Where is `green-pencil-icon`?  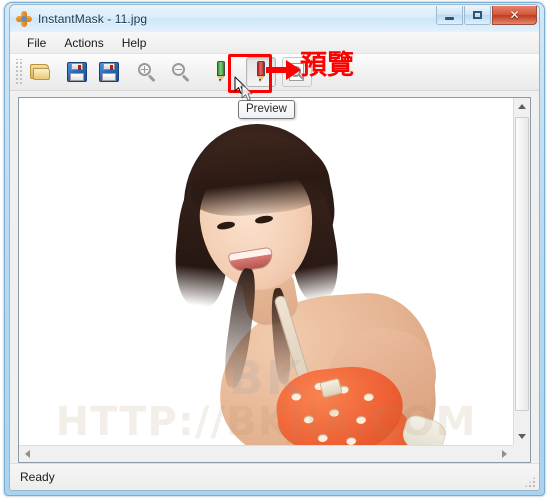
green-pencil-icon is located at coordinates (221, 72).